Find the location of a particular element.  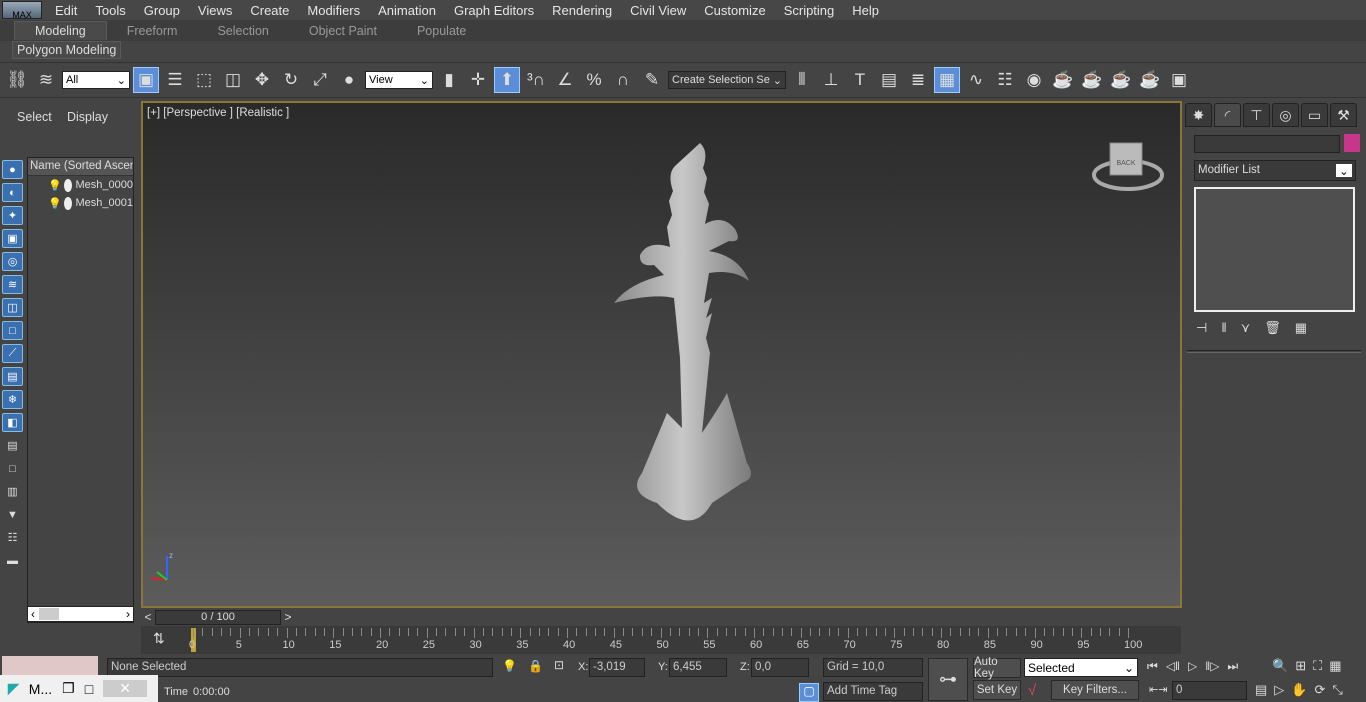

display-helpers-icon: ◎ is located at coordinates (12, 261).